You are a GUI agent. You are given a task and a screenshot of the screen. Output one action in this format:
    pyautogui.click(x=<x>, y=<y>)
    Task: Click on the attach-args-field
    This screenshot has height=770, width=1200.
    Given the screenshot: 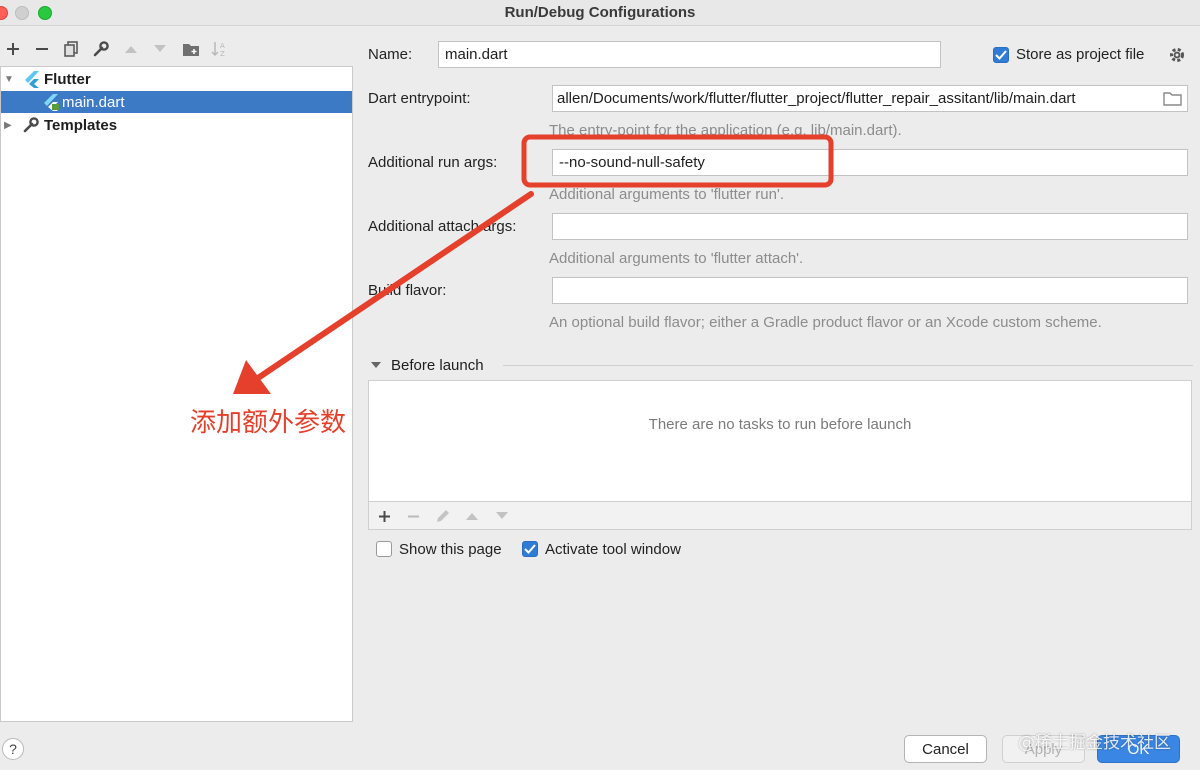 What is the action you would take?
    pyautogui.click(x=870, y=226)
    